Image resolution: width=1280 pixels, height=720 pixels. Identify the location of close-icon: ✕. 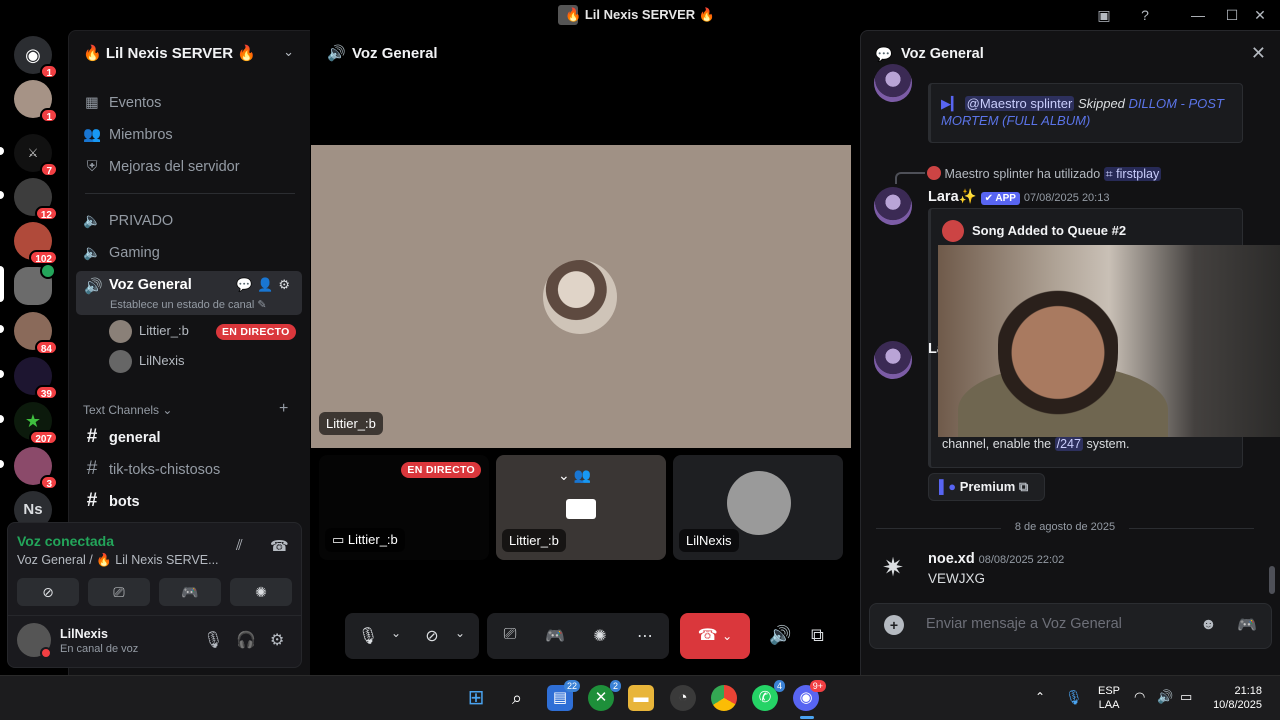
(1258, 53).